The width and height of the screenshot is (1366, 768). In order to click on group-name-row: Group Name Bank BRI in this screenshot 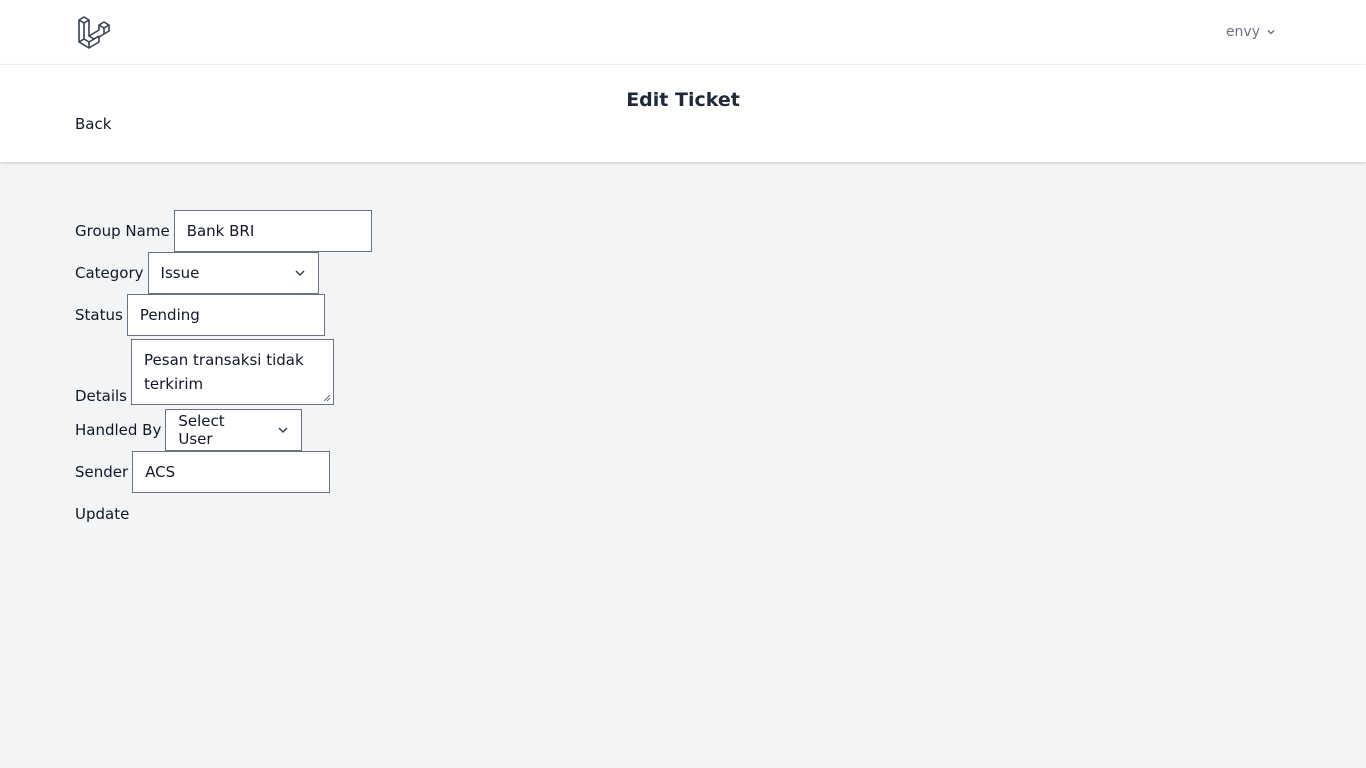, I will do `click(223, 231)`.